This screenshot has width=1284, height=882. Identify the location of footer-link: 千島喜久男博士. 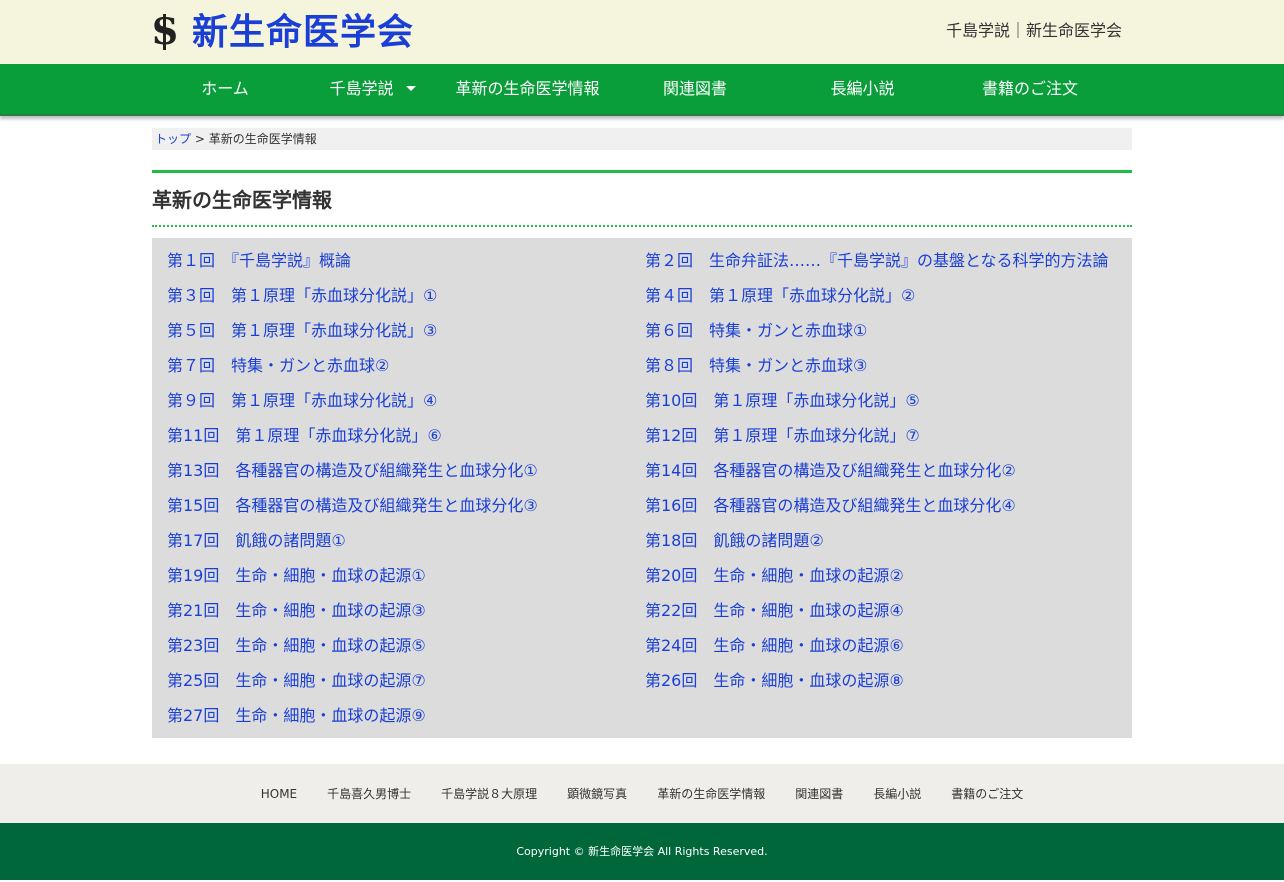
(369, 793).